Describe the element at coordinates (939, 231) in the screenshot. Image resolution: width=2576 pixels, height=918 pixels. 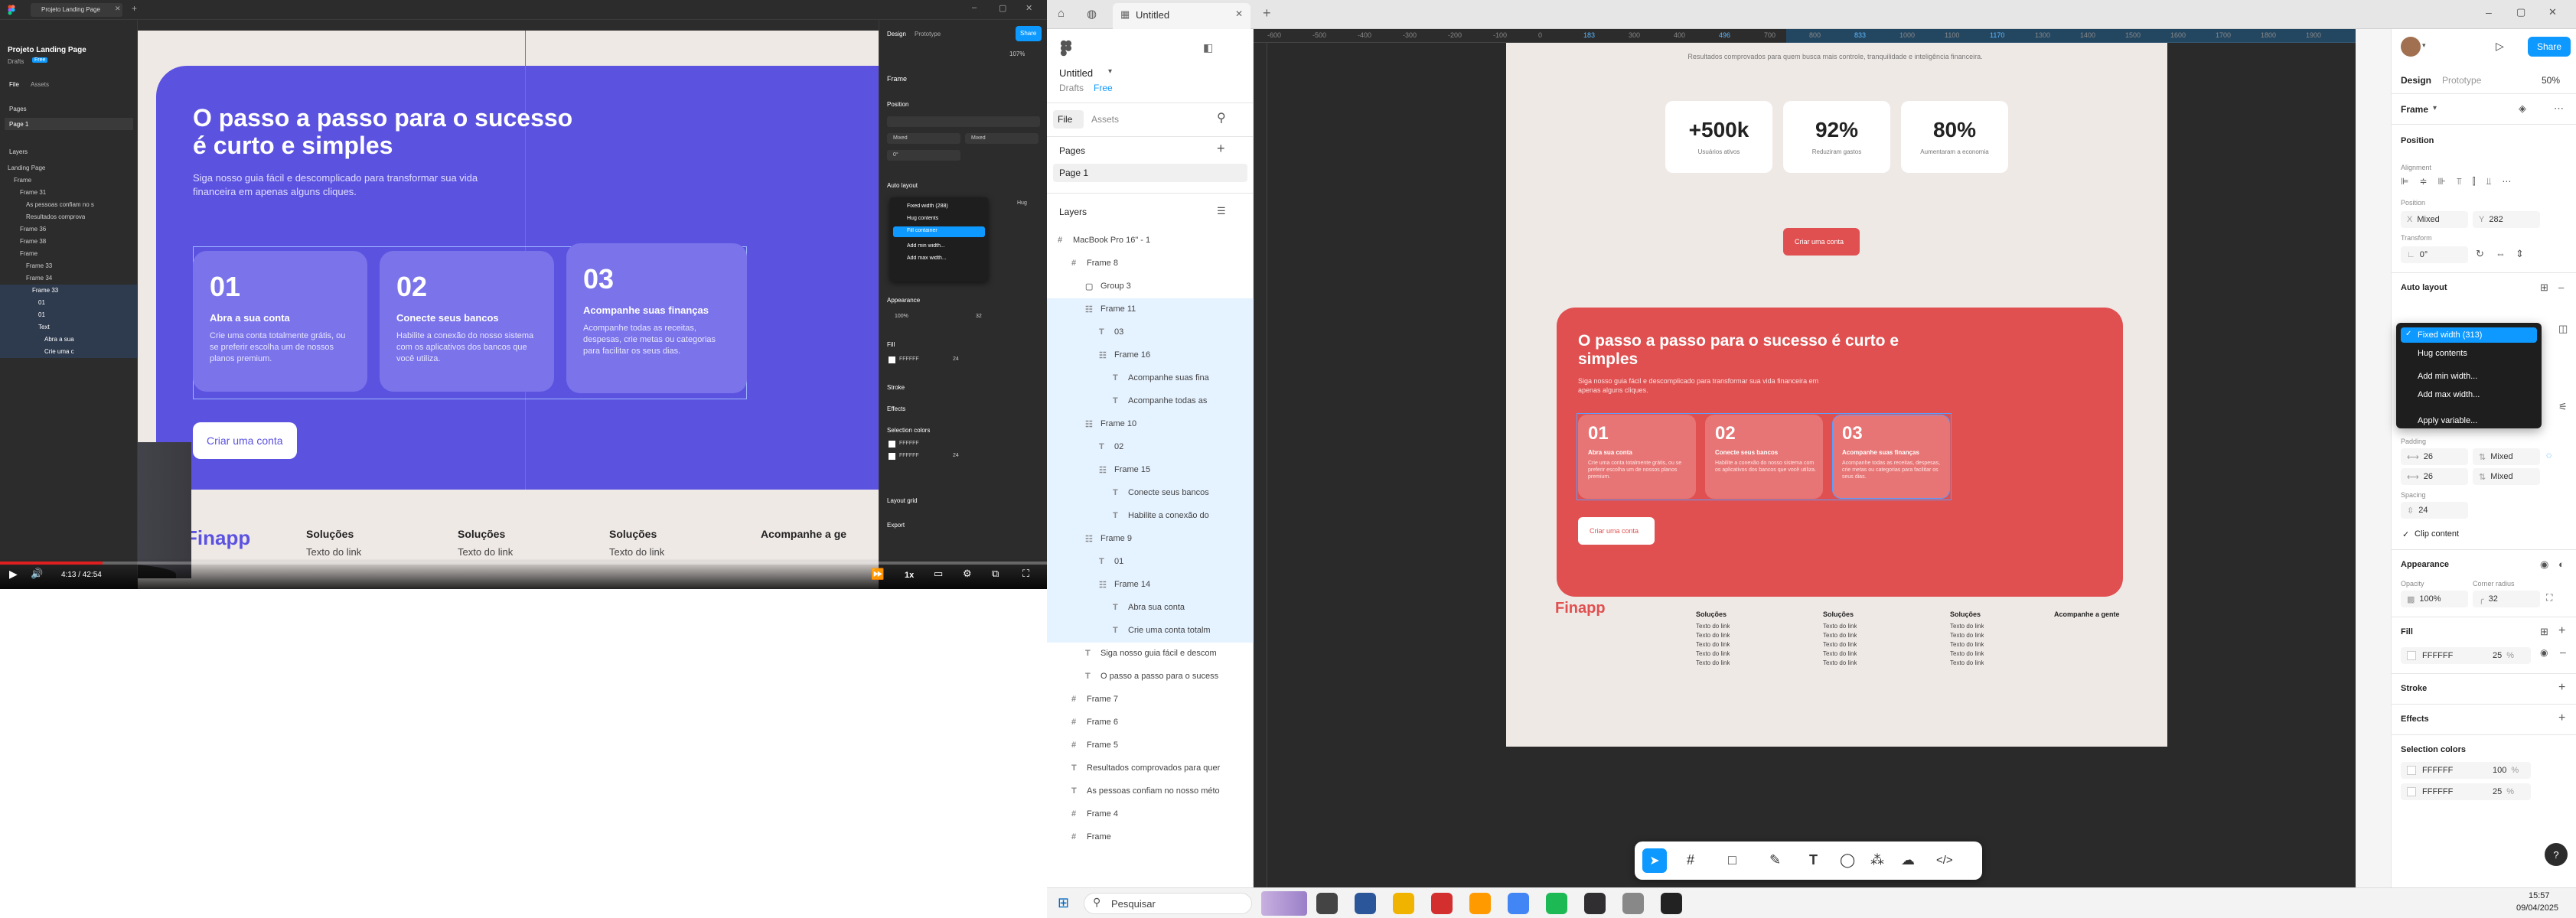
I see `video-dropdown-item: Fill container` at that location.